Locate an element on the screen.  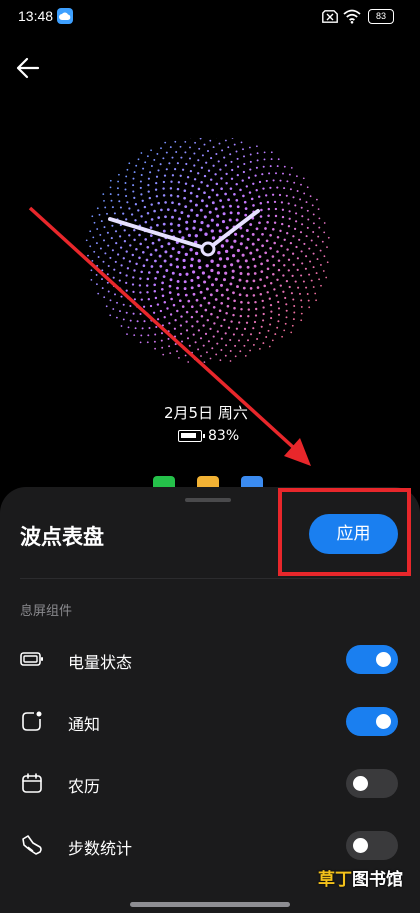
toggle-steps is located at coordinates (372, 845).